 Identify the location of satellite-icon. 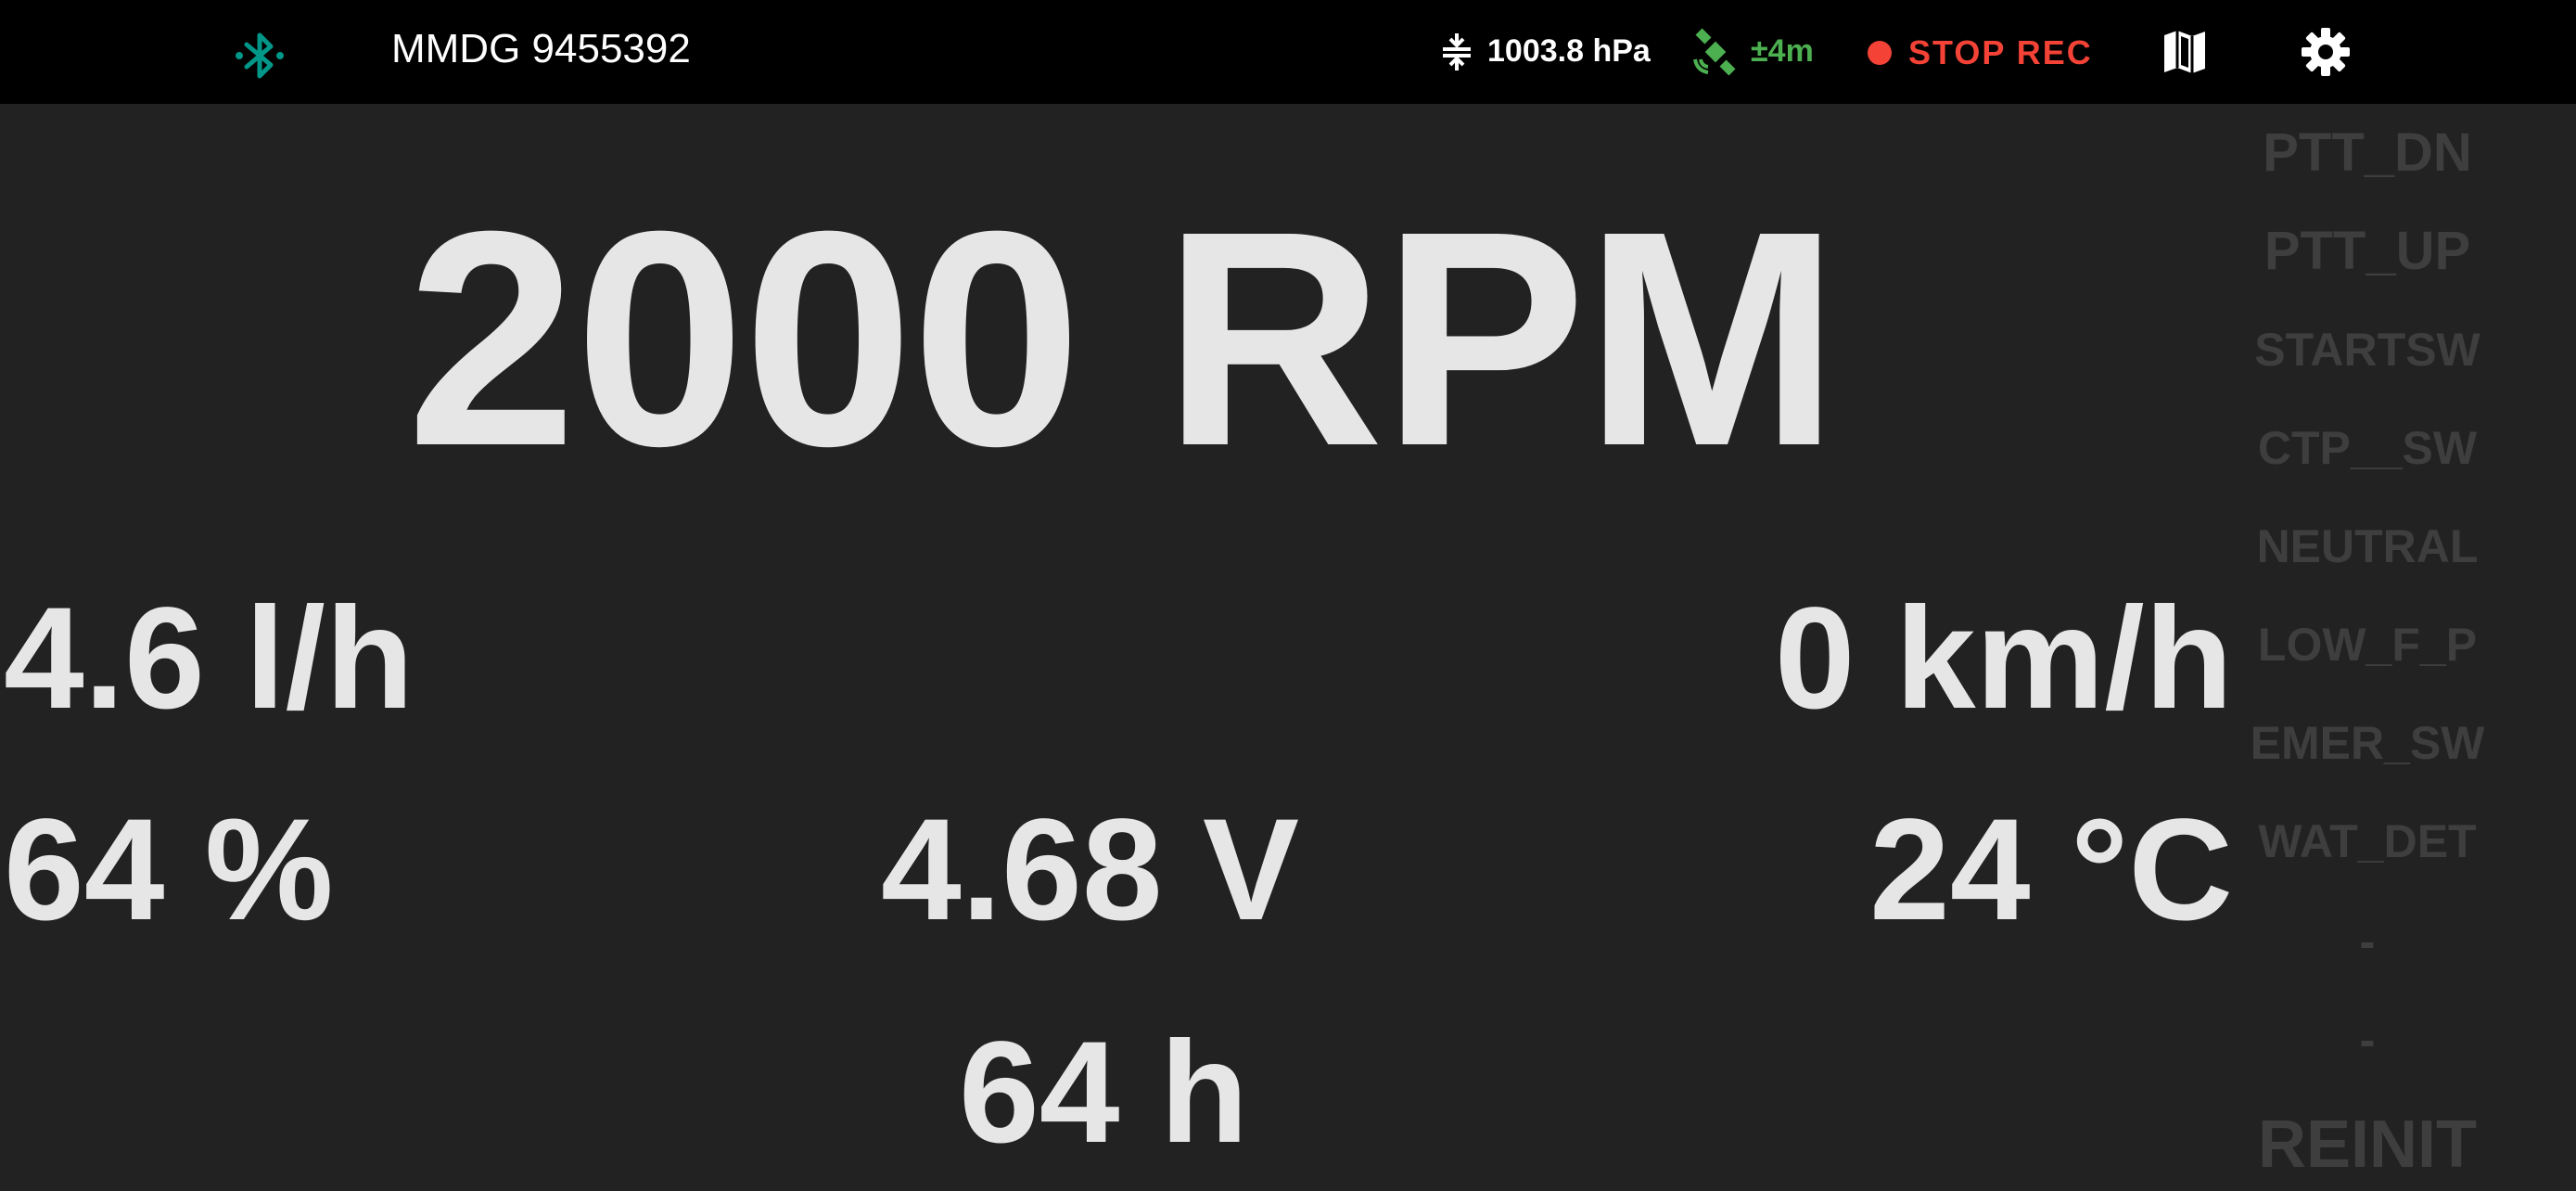
(1714, 52).